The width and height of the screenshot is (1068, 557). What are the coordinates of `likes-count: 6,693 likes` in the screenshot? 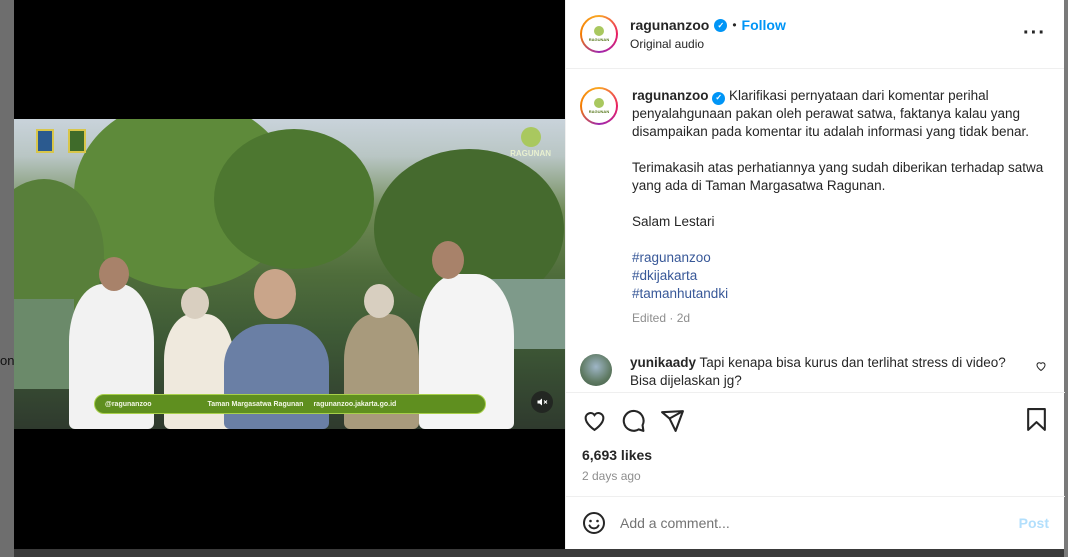 It's located at (815, 455).